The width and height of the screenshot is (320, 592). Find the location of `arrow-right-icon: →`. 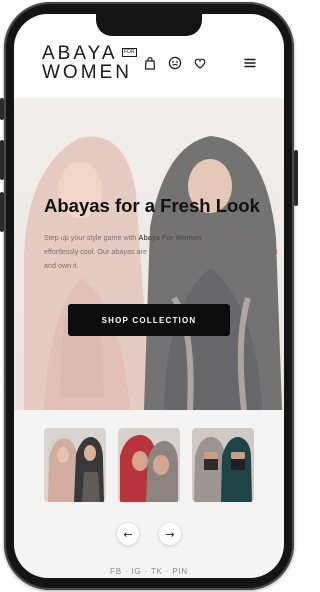

arrow-right-icon: → is located at coordinates (170, 534).